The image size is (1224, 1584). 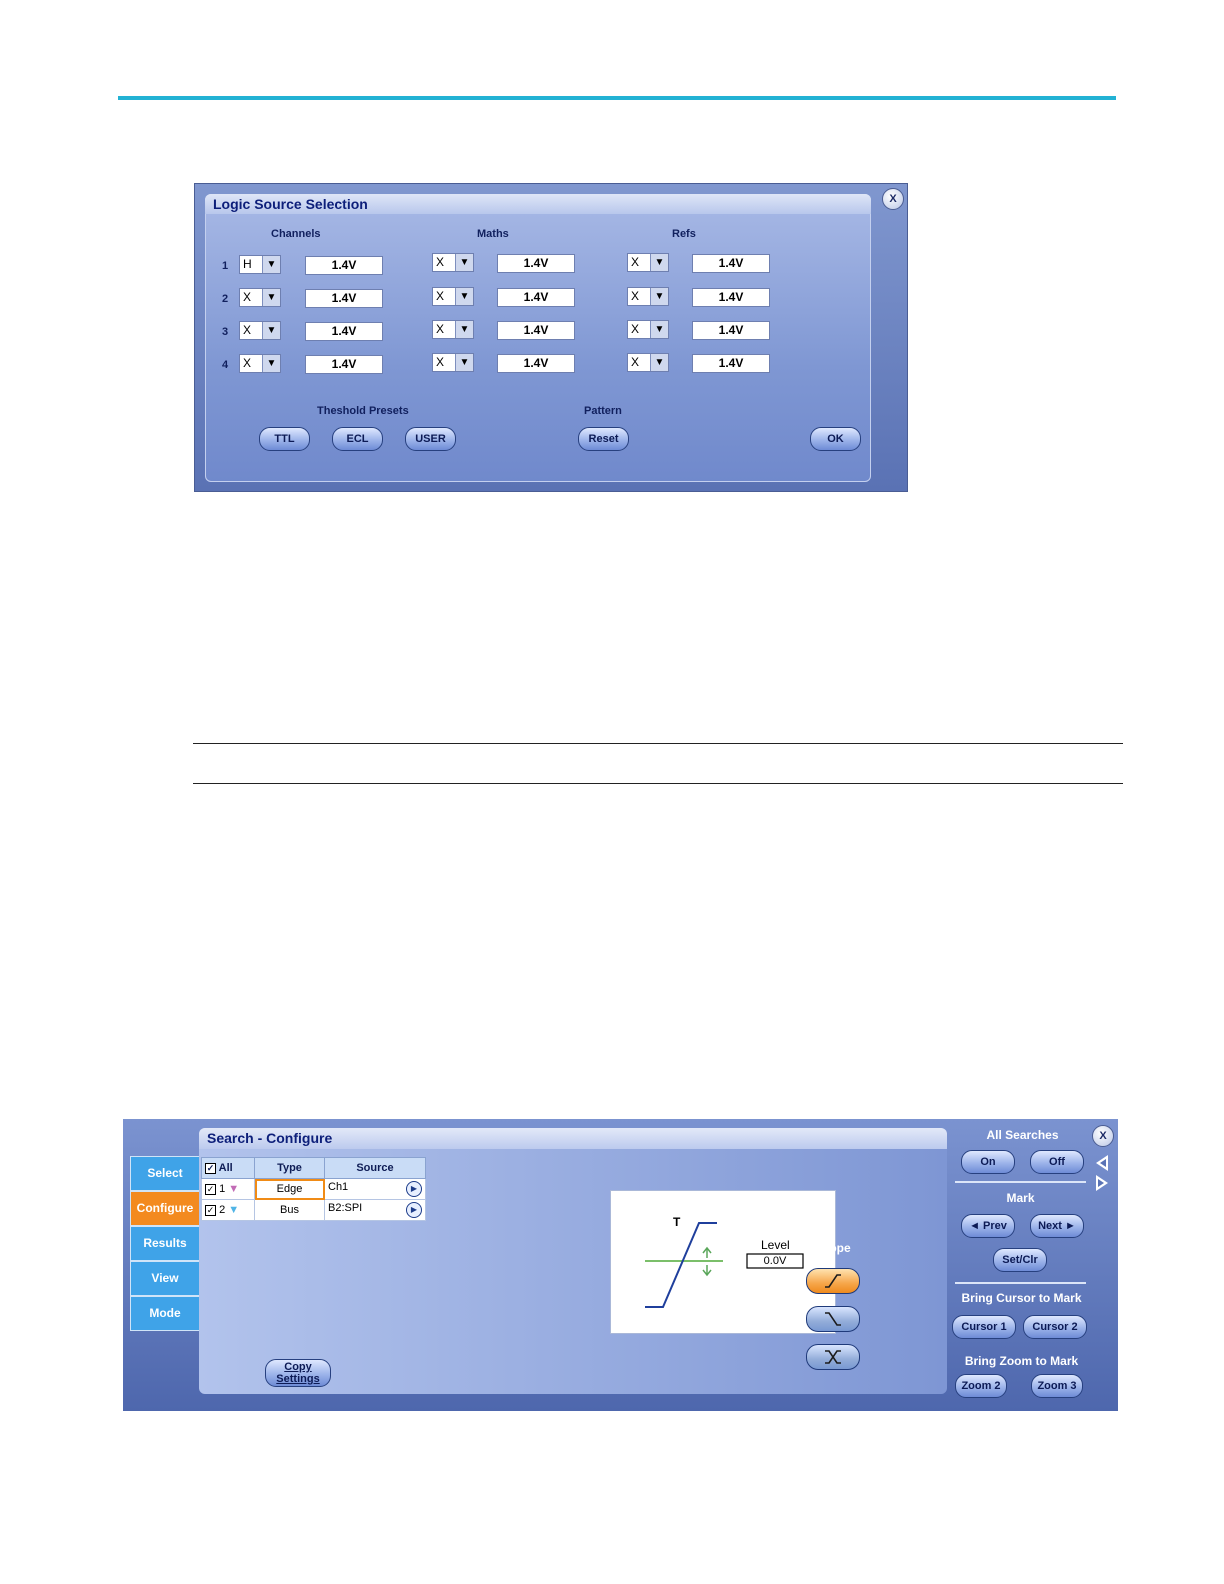 What do you see at coordinates (648, 296) in the screenshot?
I see `ref-2-state-select: X ▼` at bounding box center [648, 296].